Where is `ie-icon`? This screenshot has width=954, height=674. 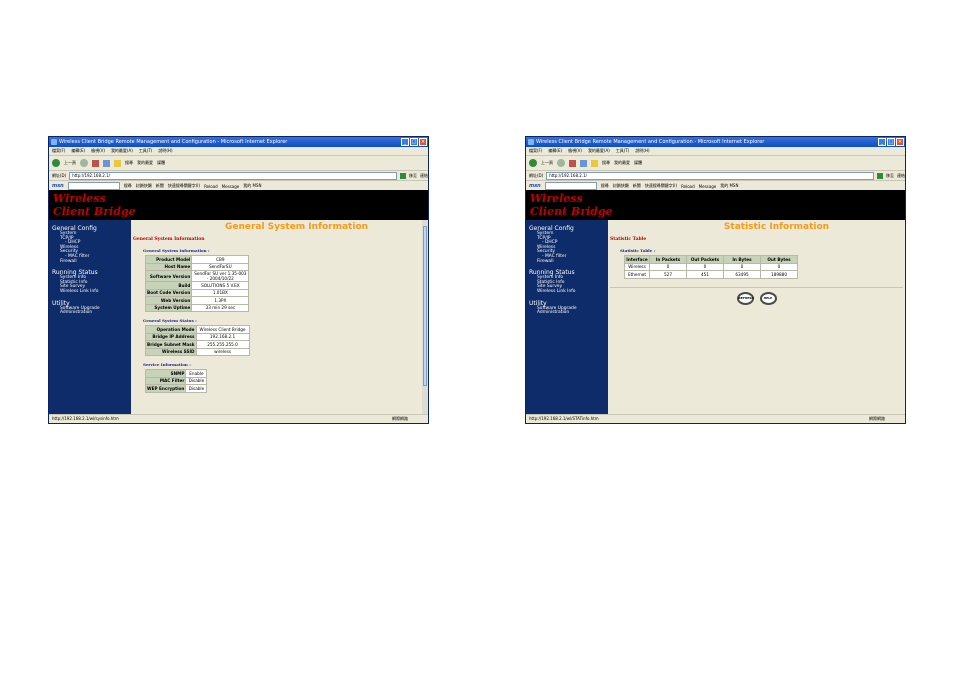 ie-icon is located at coordinates (54, 142).